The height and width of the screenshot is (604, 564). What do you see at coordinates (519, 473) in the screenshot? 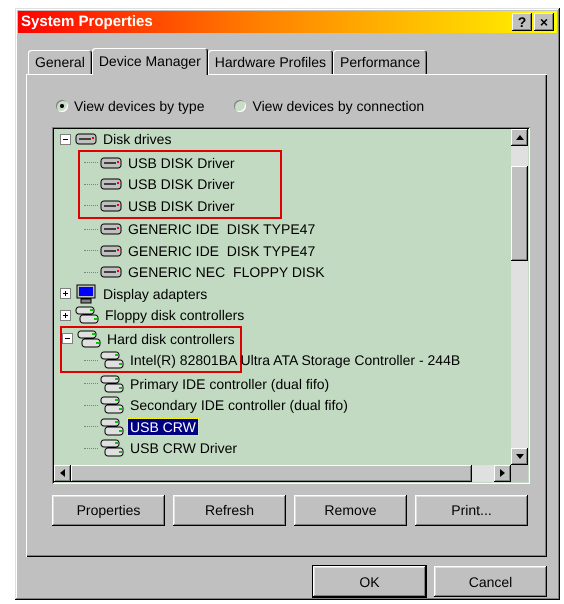
I see `scrollbar-corner` at bounding box center [519, 473].